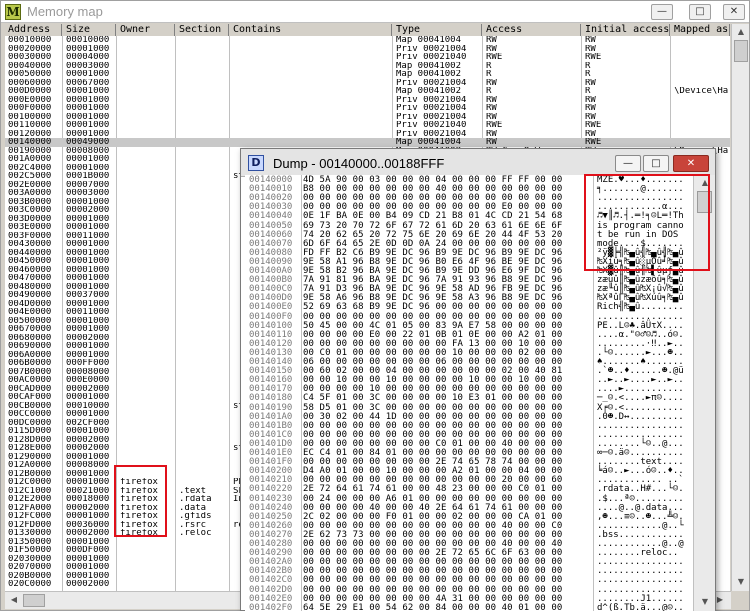 The height and width of the screenshot is (611, 750). Describe the element at coordinates (741, 32) in the screenshot. I see `scroll-up-icon: ▲` at that location.